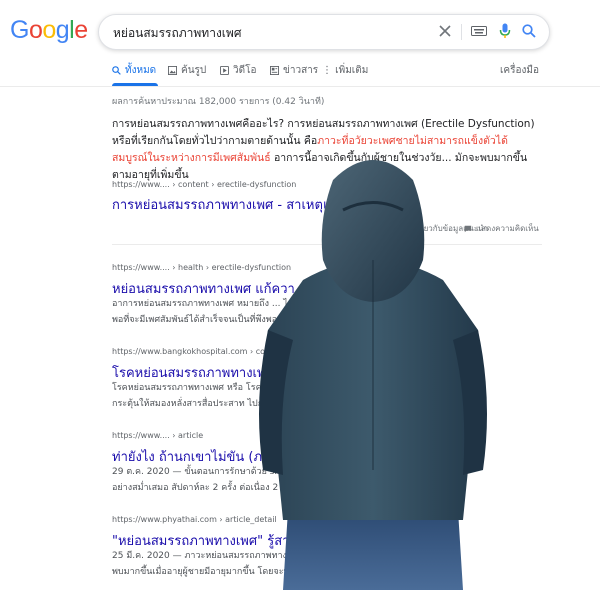 This screenshot has width=600, height=590. I want to click on tab-all: ทั้งหมด, so click(134, 70).